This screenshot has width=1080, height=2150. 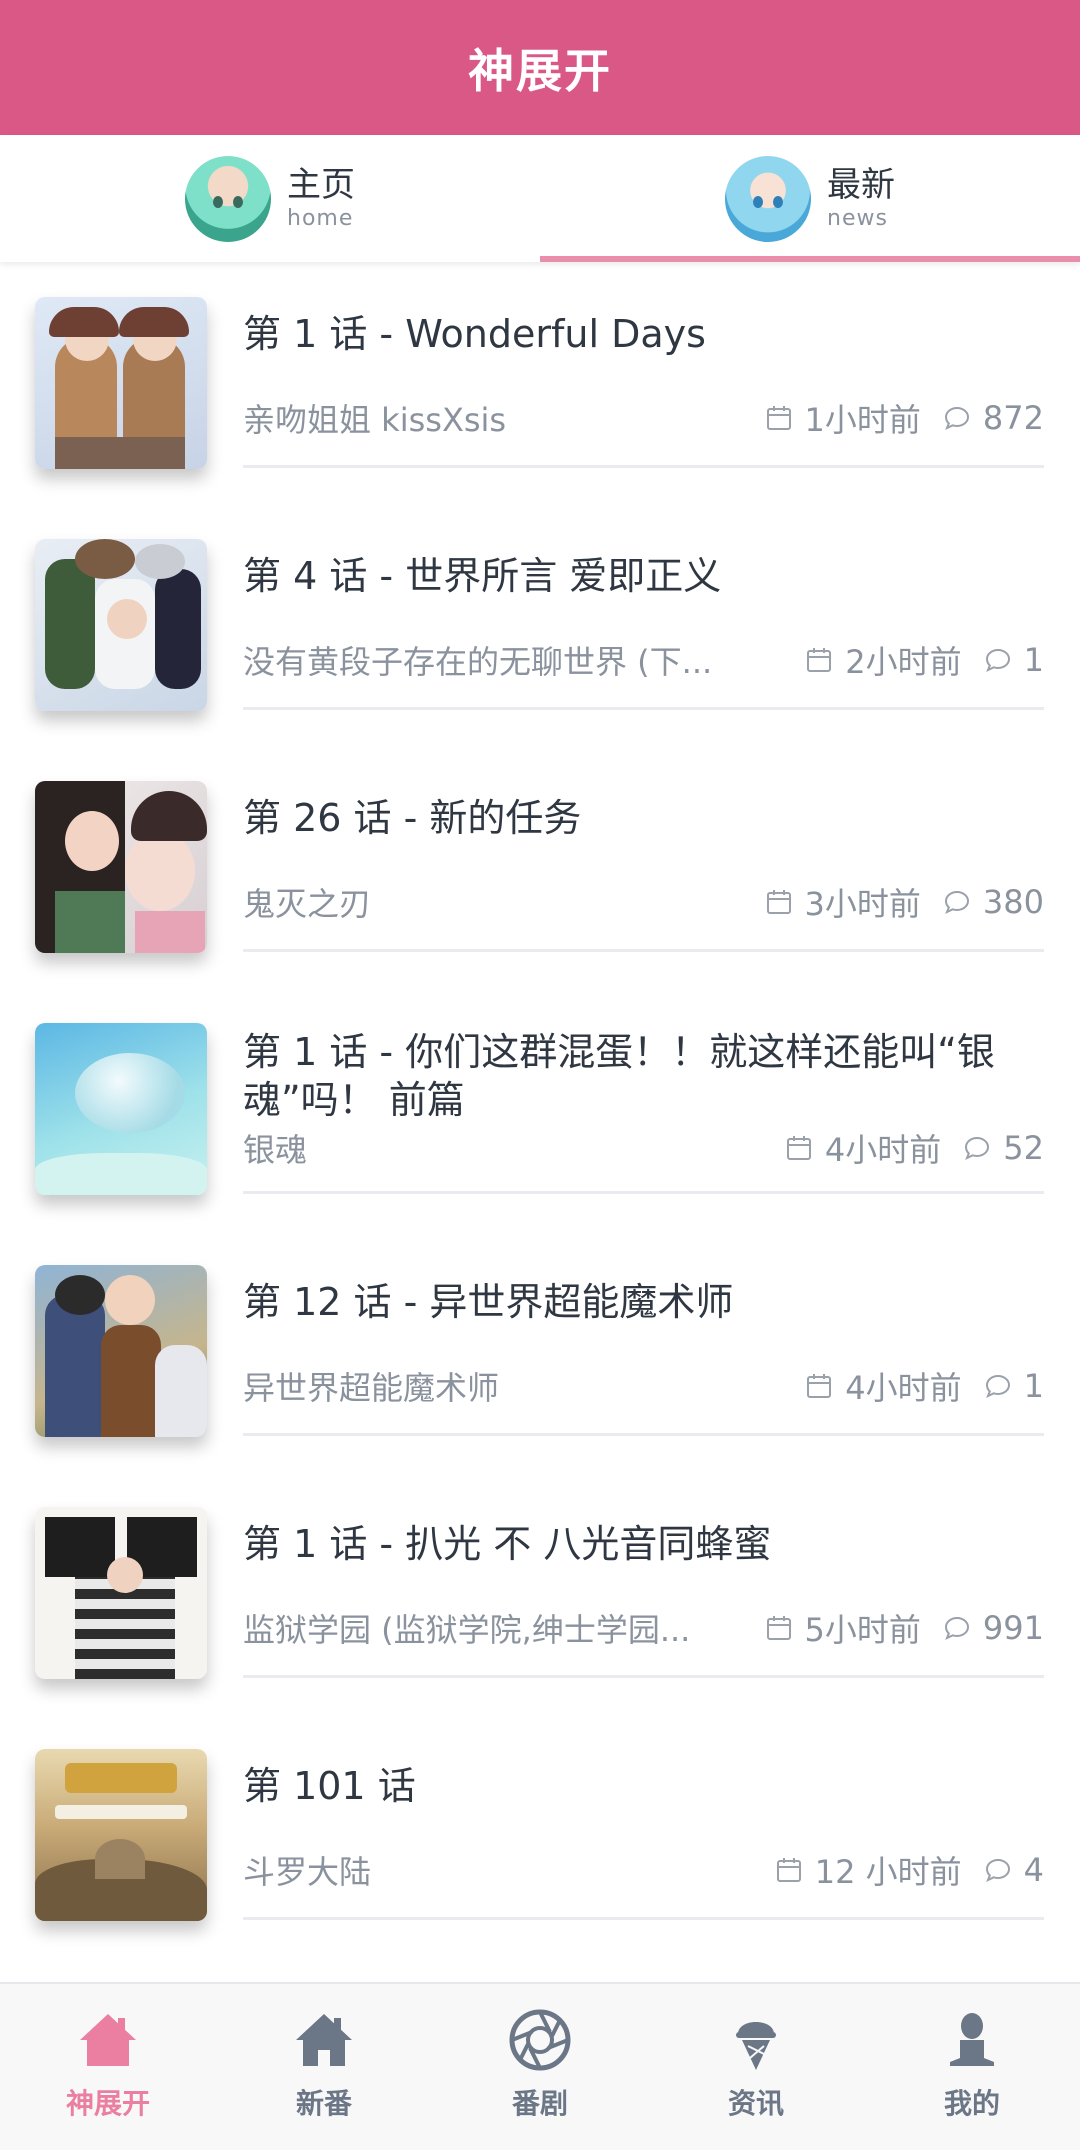 I want to click on nav-label: 我的, so click(x=971, y=2103).